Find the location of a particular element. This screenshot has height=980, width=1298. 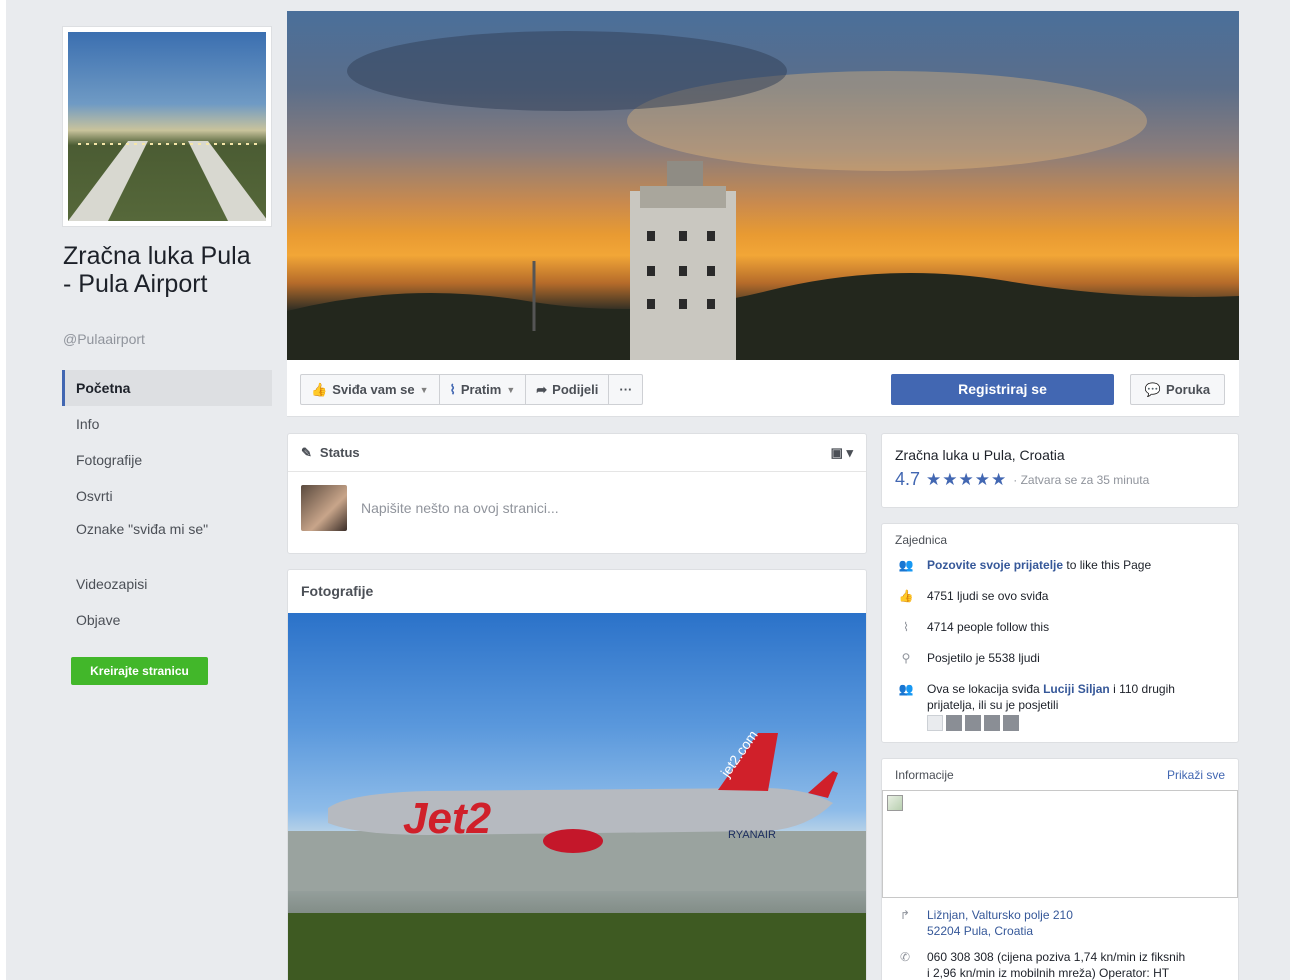

create-page-button: Kreirajte stranicu is located at coordinates (139, 671).